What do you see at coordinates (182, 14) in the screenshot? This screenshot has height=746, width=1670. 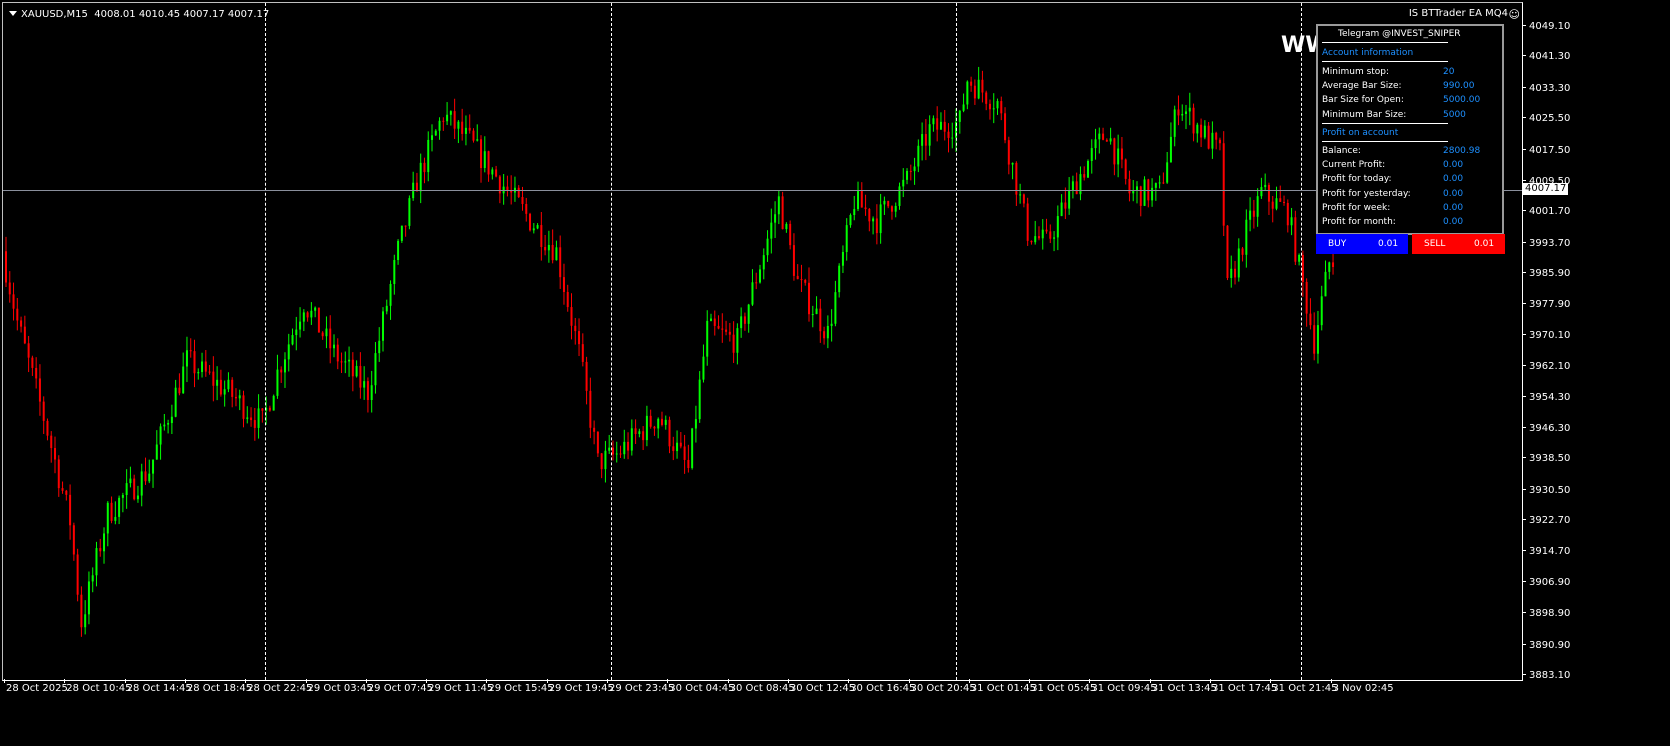 I see `ohlc-values: 4008.01 4010.45 4007.17 4007.17` at bounding box center [182, 14].